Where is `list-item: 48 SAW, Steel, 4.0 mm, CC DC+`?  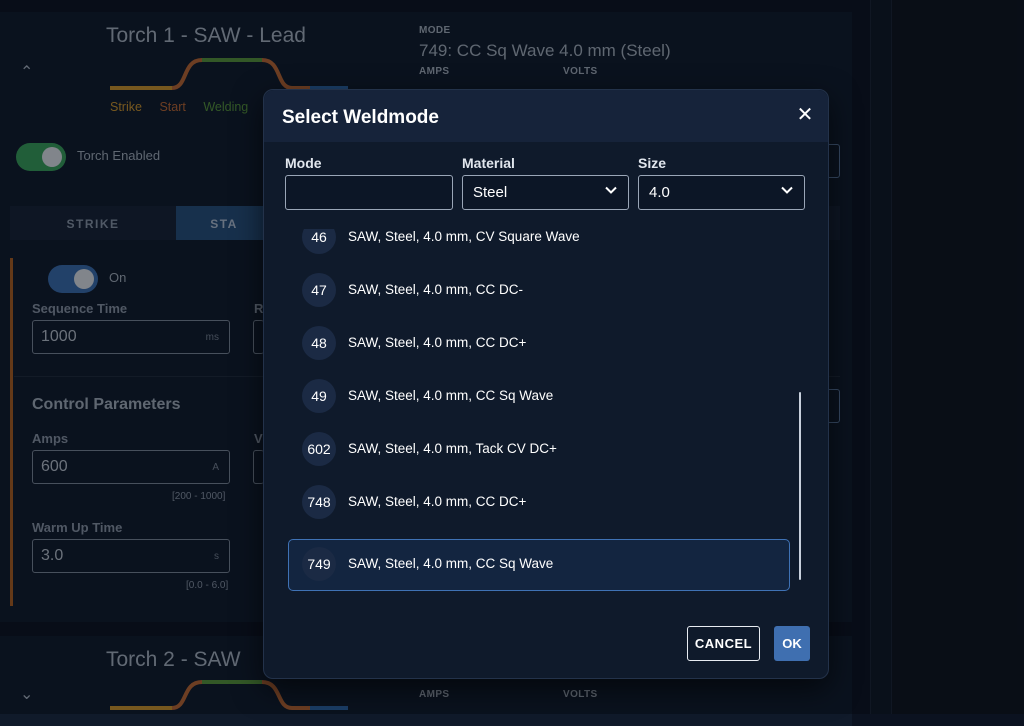
list-item: 48 SAW, Steel, 4.0 mm, CC DC+ is located at coordinates (538, 343).